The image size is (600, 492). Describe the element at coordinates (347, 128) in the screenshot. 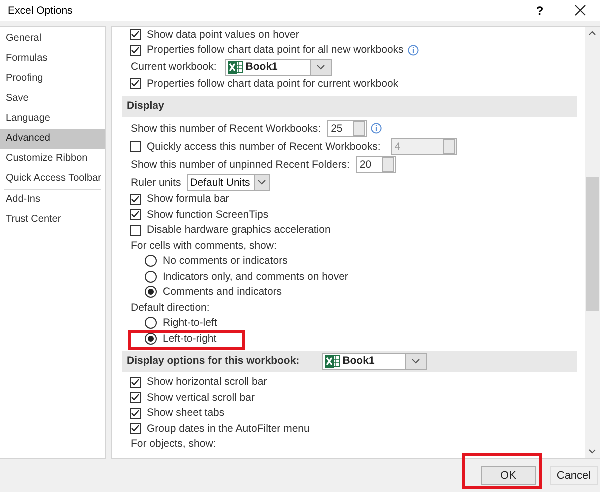

I see `number-spinner: 25` at that location.